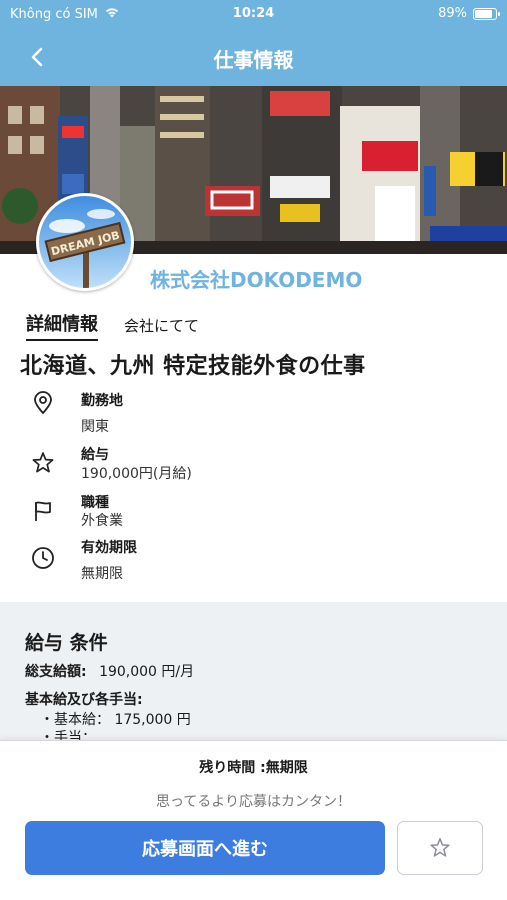 Image resolution: width=507 pixels, height=900 pixels. Describe the element at coordinates (115, 720) in the screenshot. I see `base-salary-line: ・基本給： 175,000 円` at that location.